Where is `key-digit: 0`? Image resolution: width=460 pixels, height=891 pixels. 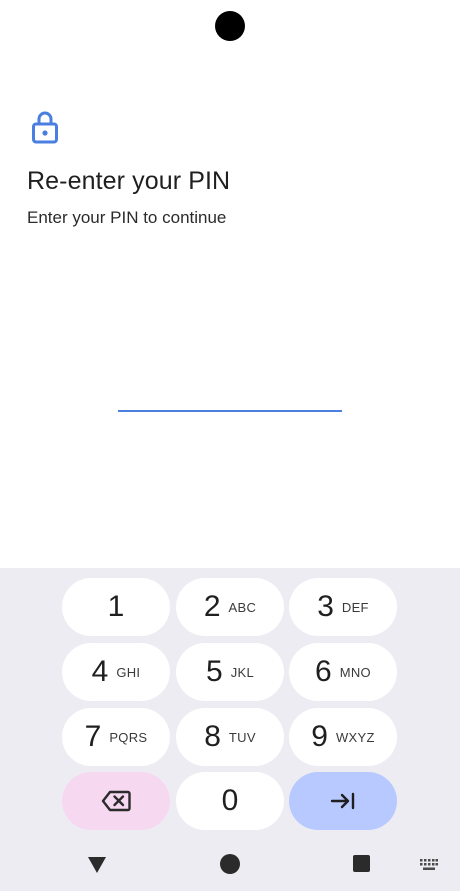 key-digit: 0 is located at coordinates (230, 800).